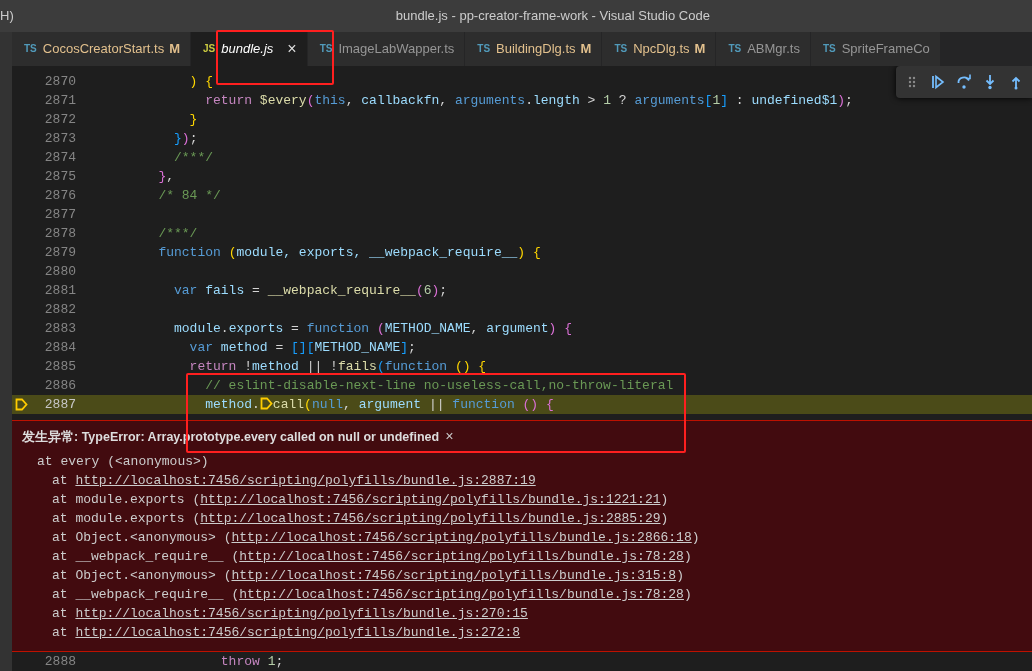  I want to click on code-line: module.exports = function (METHOD_NAME, argument) {, so click(372, 329).